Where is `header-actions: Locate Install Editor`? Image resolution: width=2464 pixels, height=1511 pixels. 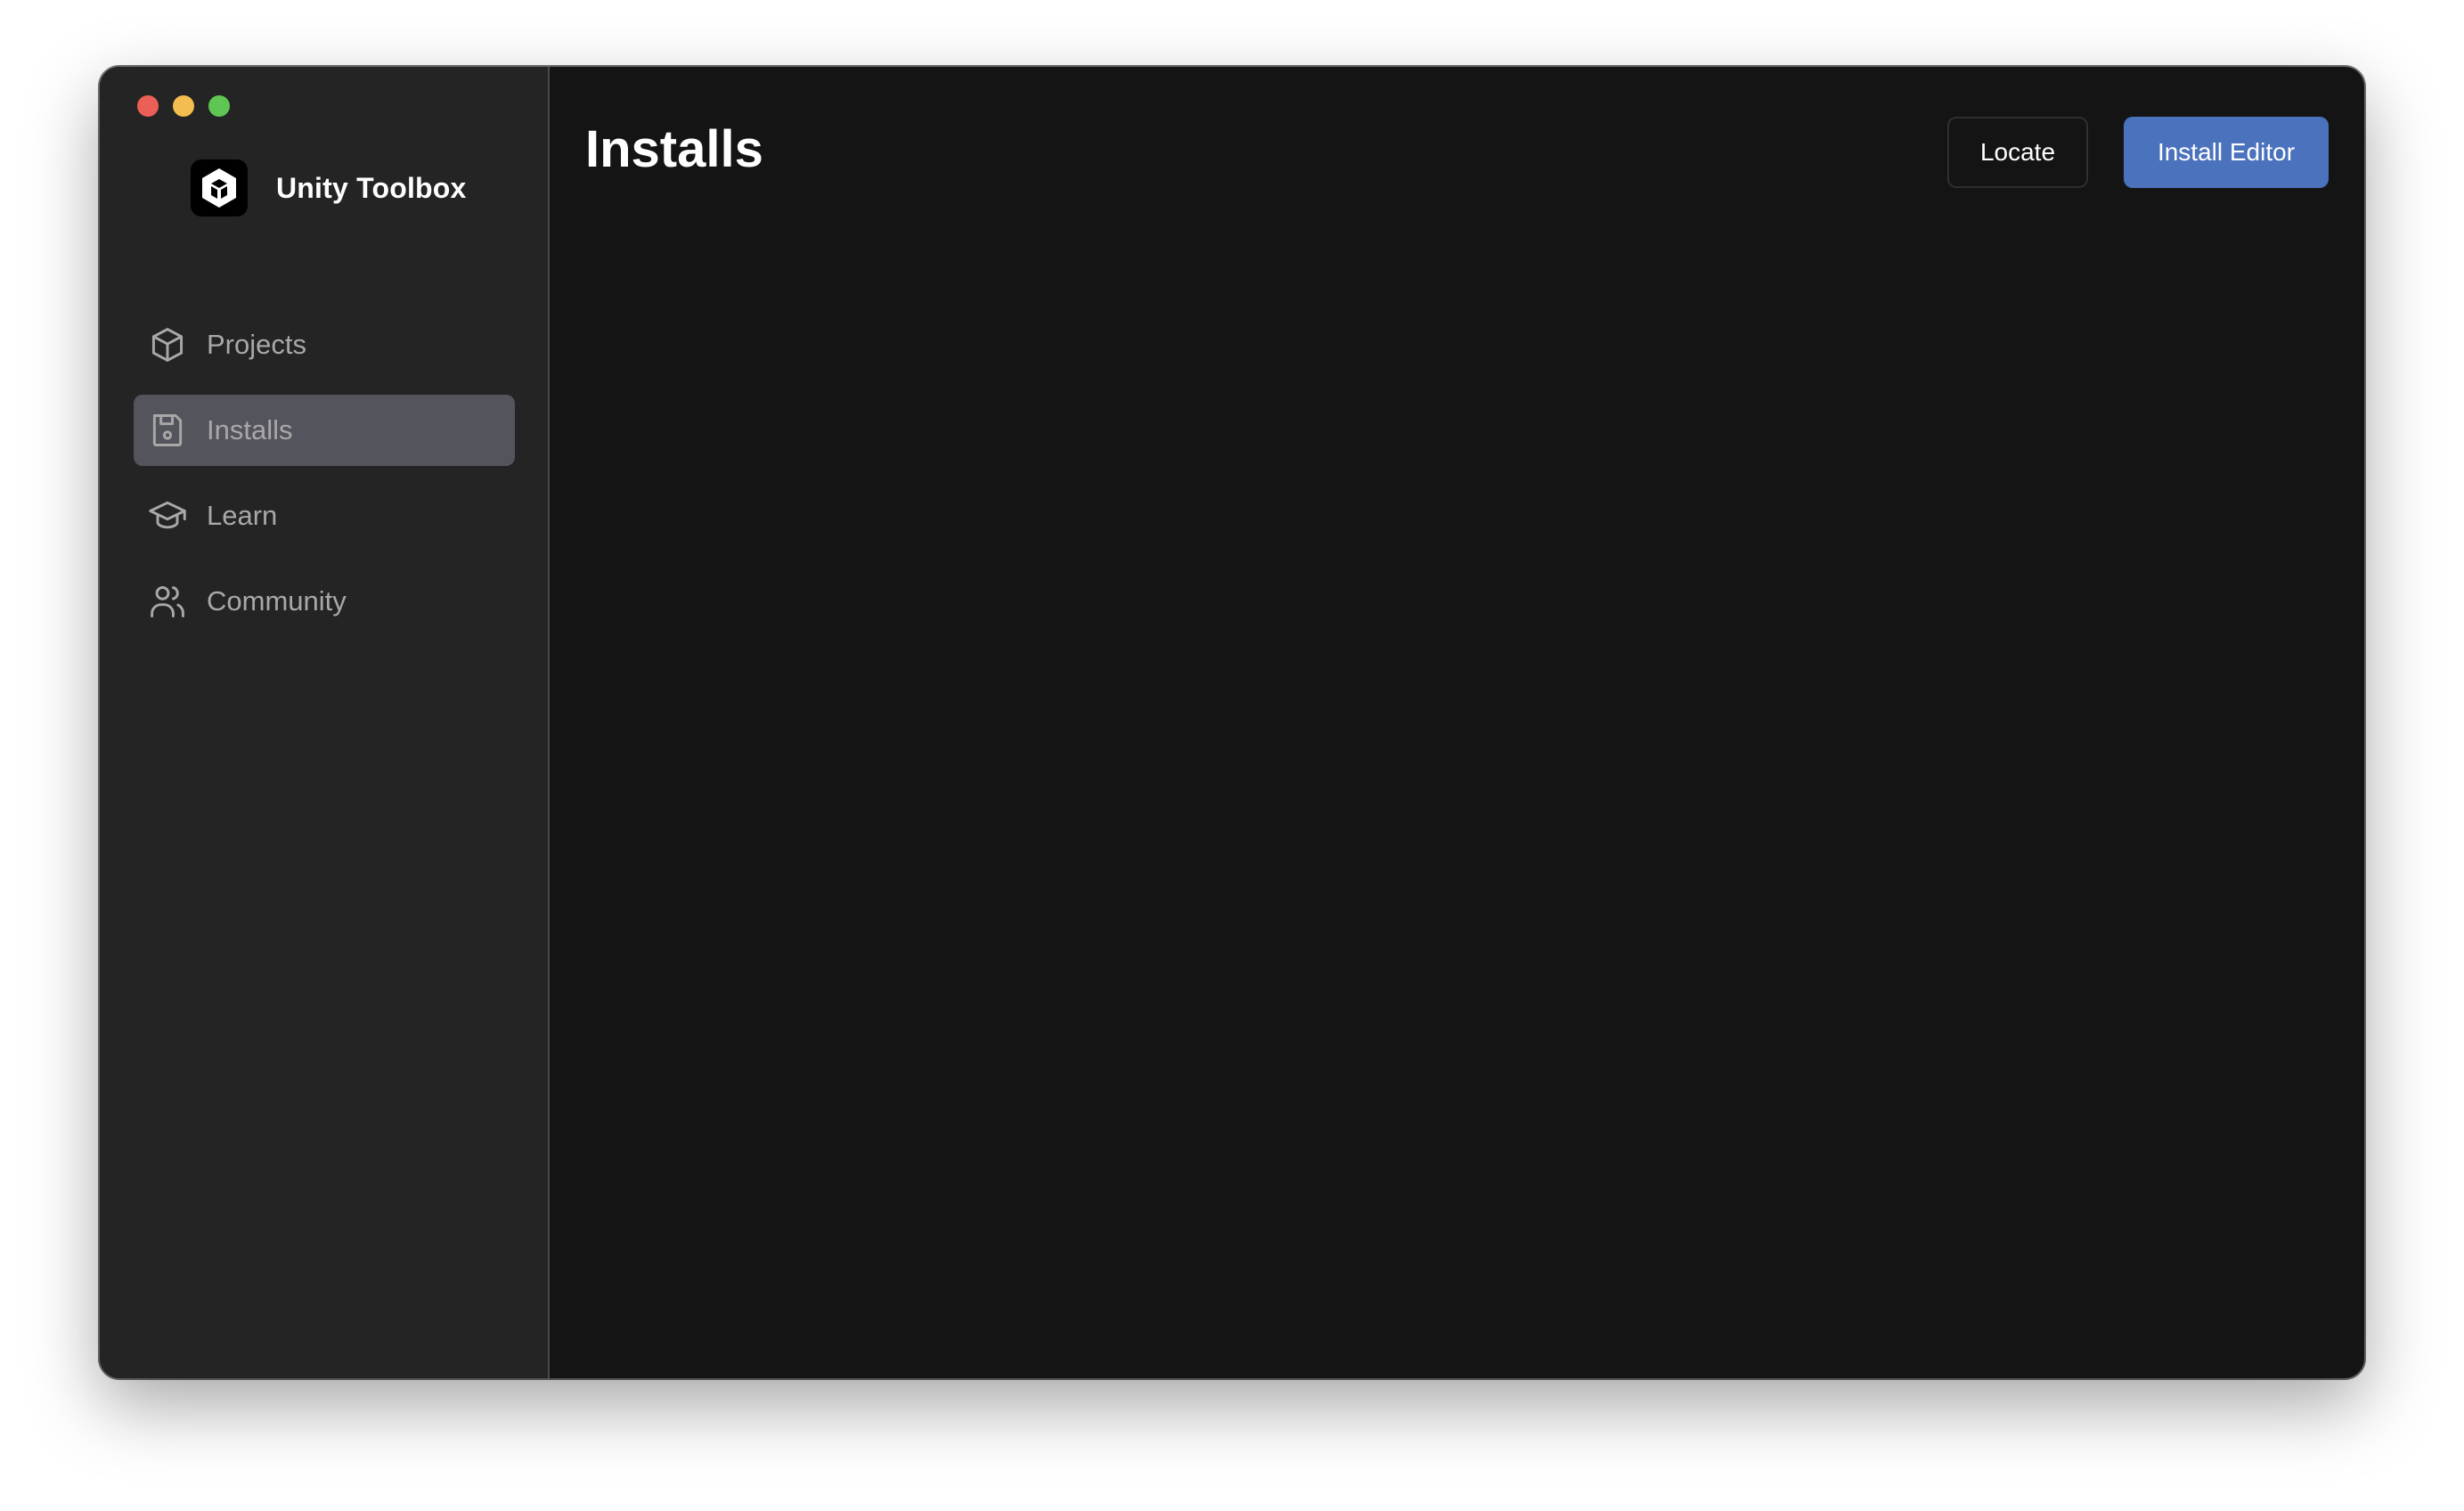 header-actions: Locate Install Editor is located at coordinates (2138, 152).